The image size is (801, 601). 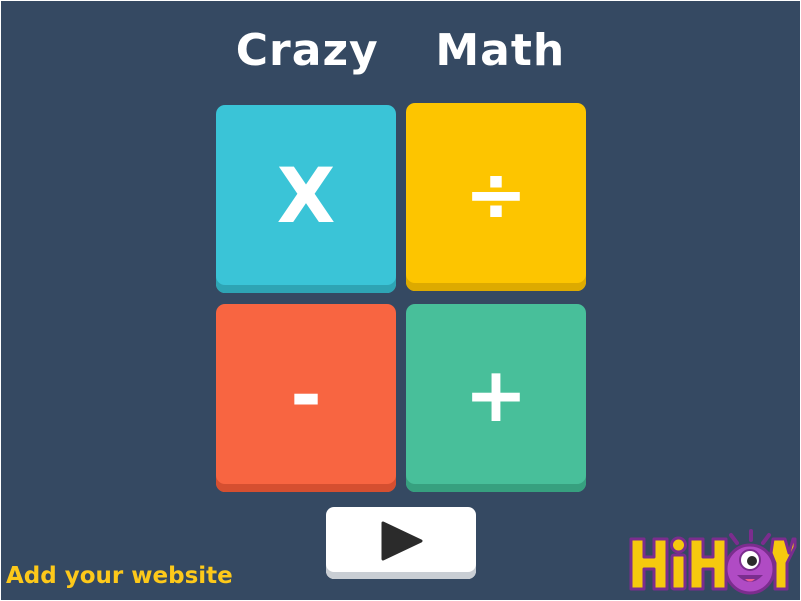 I want to click on divide-symbol: ÷, so click(x=496, y=193).